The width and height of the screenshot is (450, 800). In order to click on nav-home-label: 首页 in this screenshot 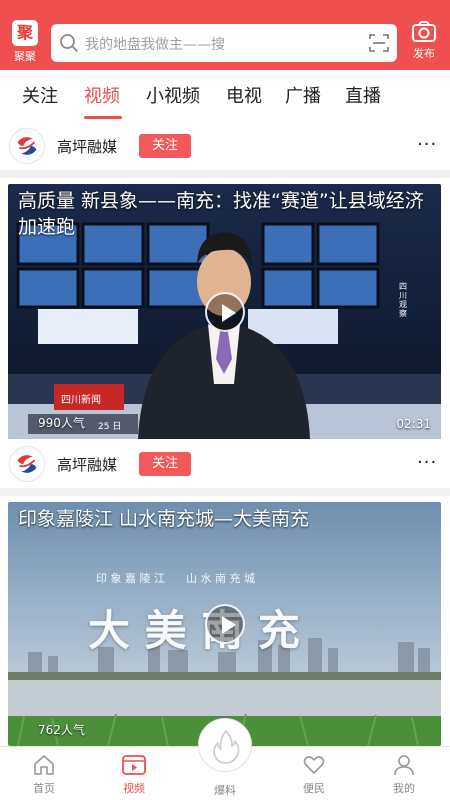, I will do `click(44, 788)`.